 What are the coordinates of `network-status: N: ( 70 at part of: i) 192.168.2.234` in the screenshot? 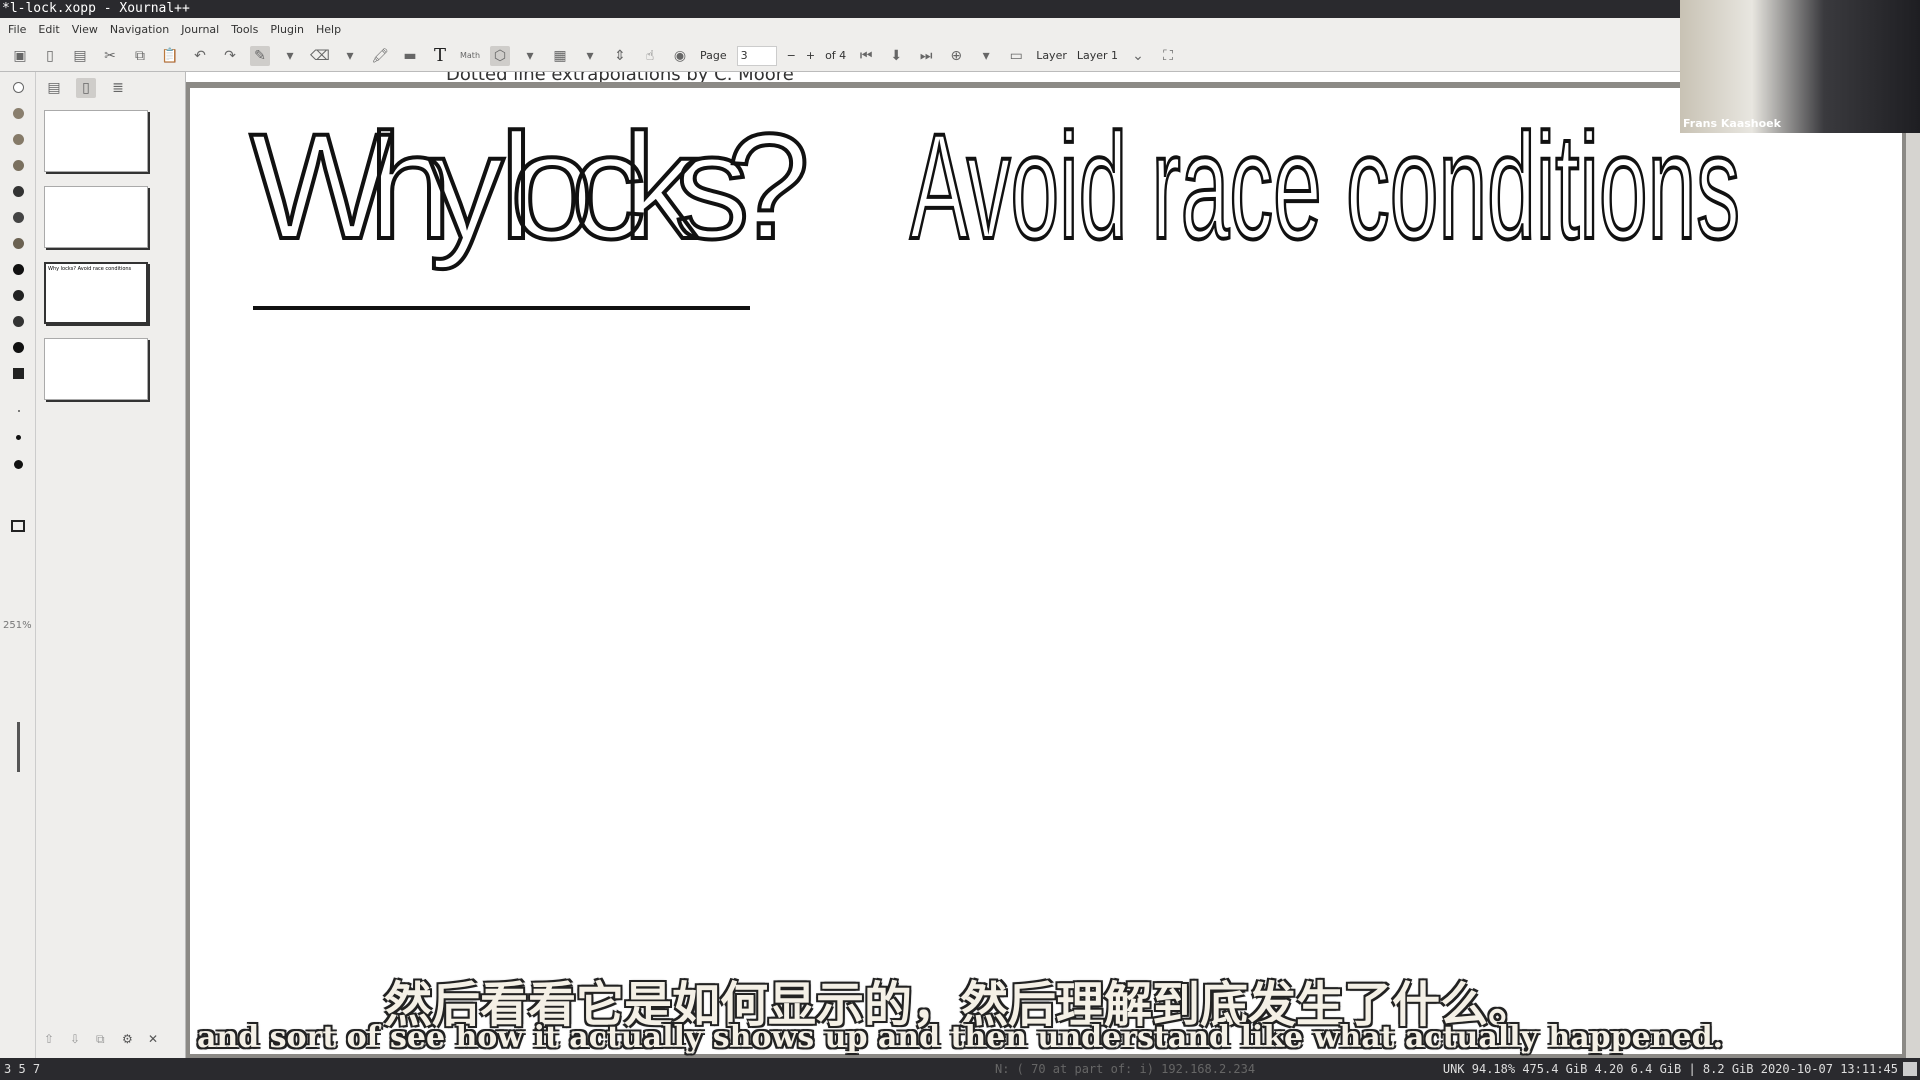 It's located at (1125, 1069).